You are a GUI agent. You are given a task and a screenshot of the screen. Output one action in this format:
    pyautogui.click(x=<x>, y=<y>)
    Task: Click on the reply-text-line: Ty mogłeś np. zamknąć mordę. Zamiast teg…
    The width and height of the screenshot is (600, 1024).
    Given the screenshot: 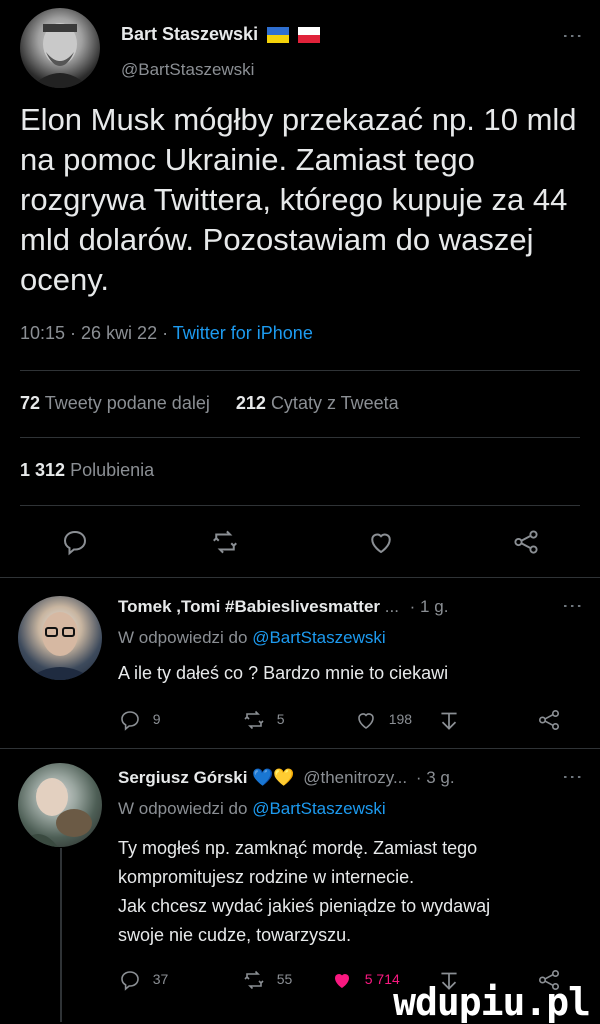 What is the action you would take?
    pyautogui.click(x=298, y=848)
    